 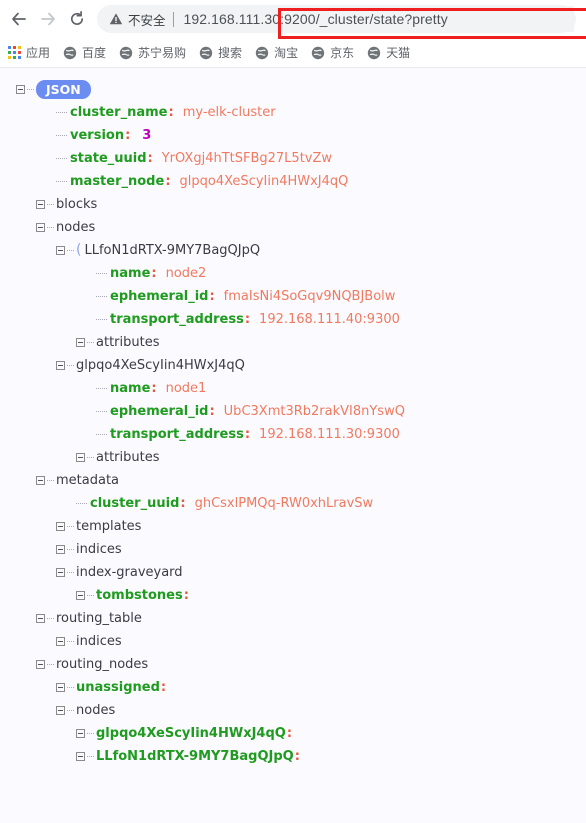 I want to click on tree-node-label: indices, so click(x=99, y=549).